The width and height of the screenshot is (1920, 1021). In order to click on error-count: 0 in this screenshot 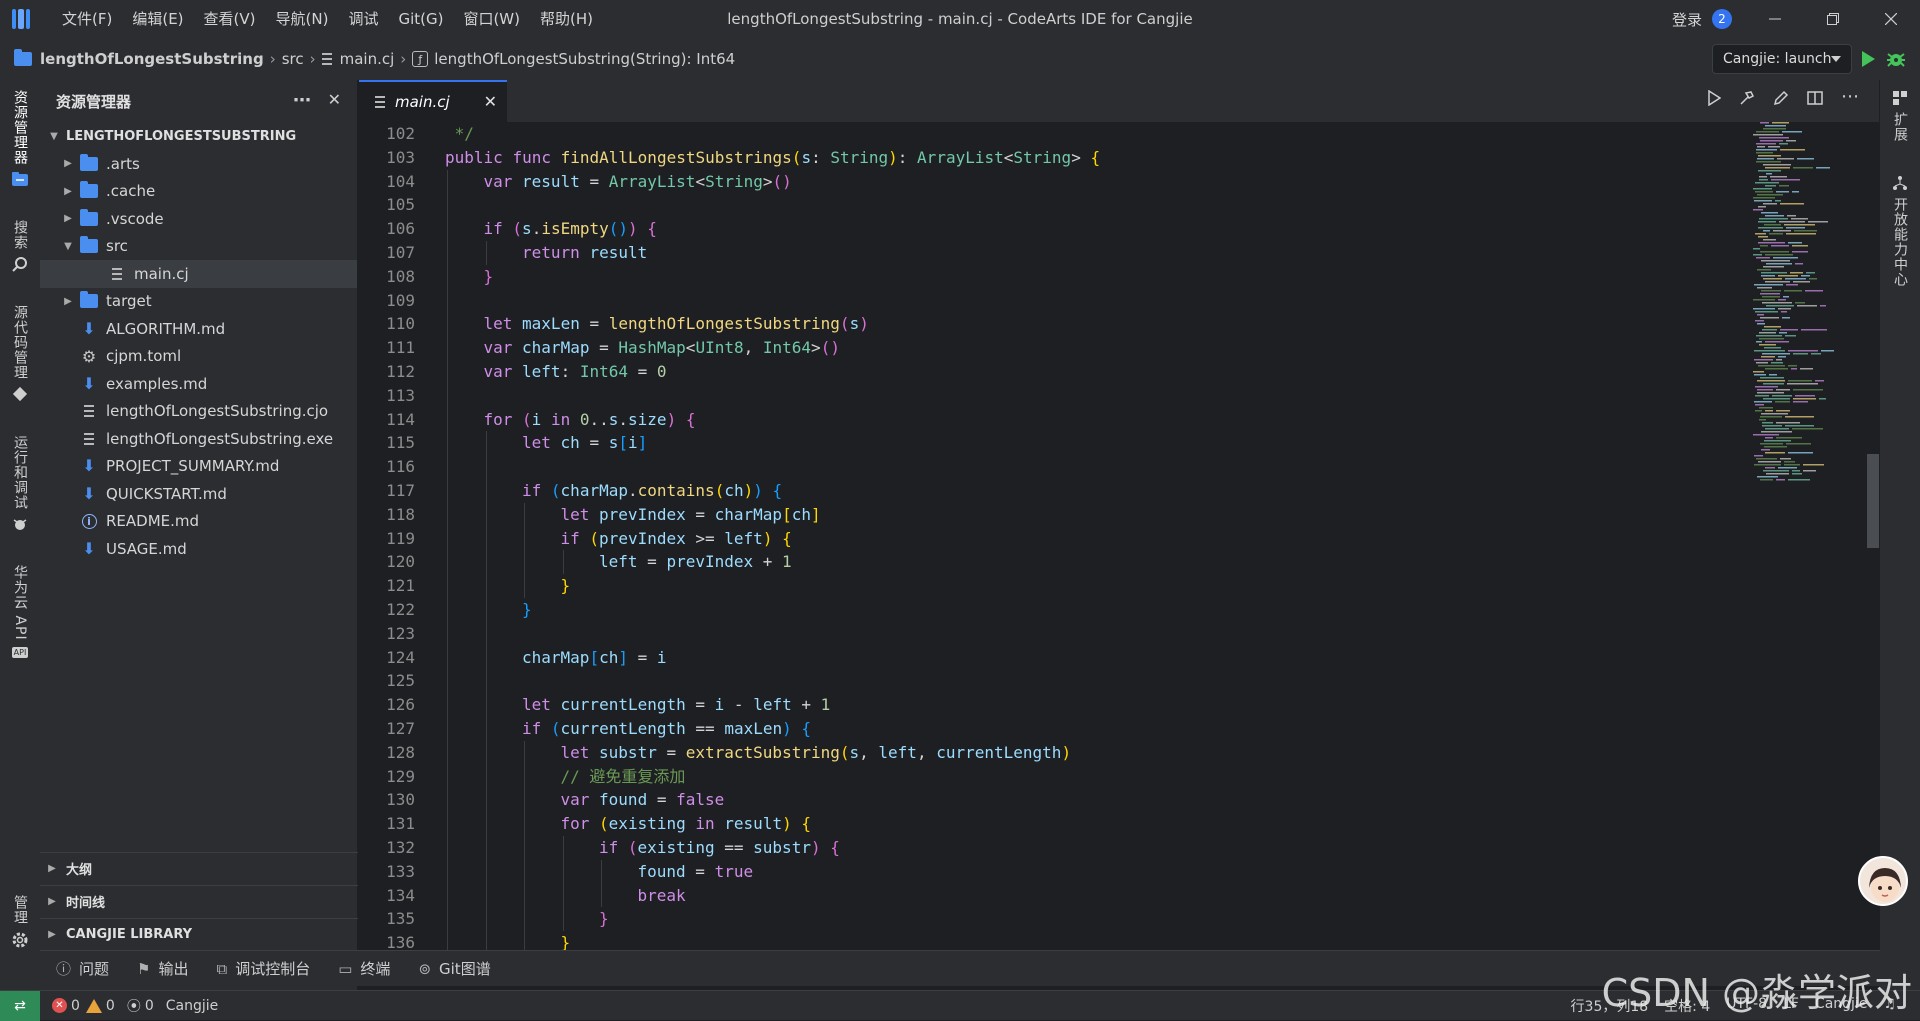, I will do `click(75, 1005)`.